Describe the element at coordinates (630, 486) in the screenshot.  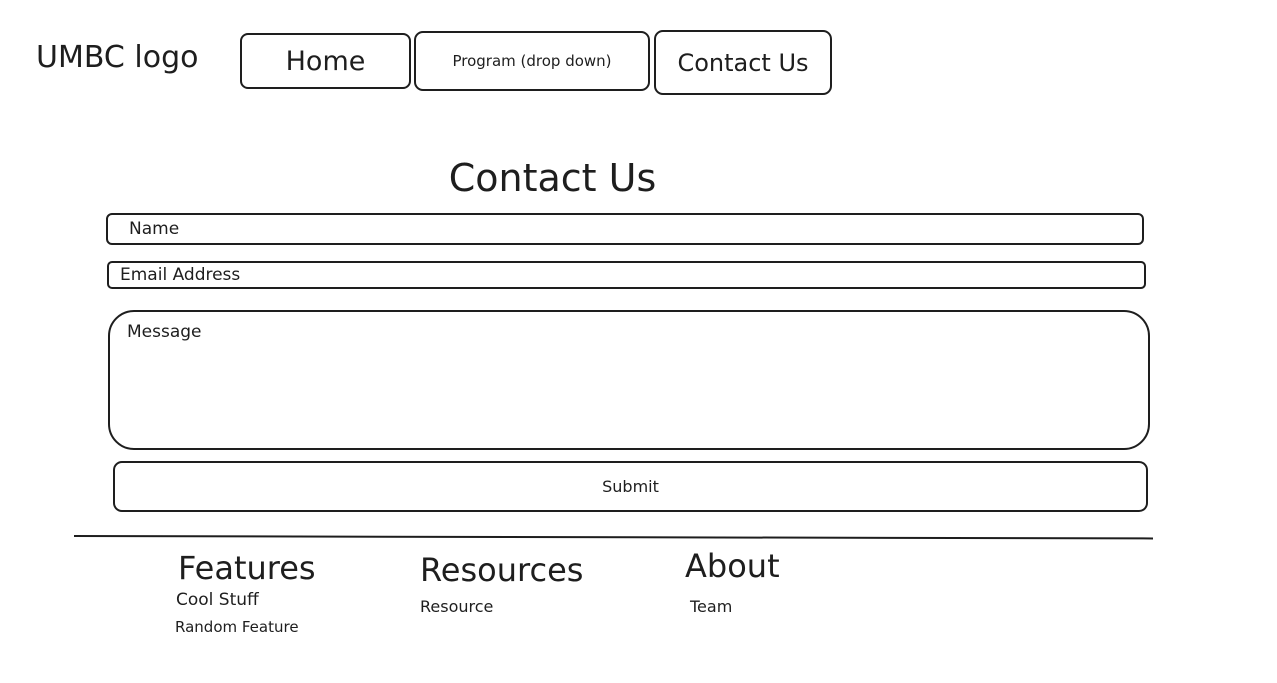
I see `submit-button: Submit` at that location.